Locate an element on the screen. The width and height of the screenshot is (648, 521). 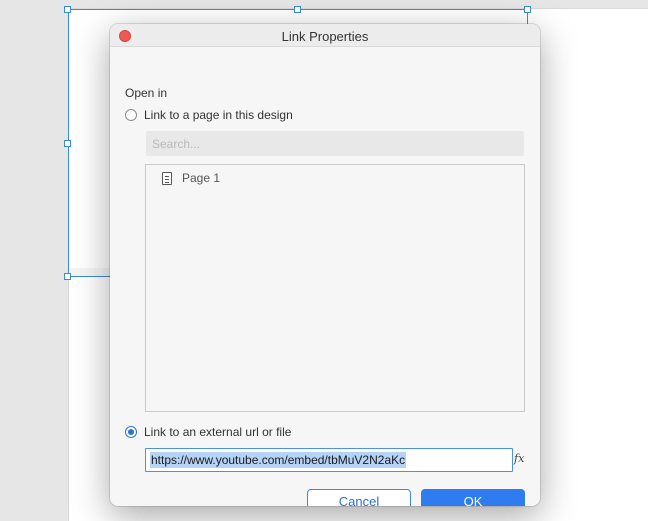
dialog-titlebar: Link Properties is located at coordinates (325, 35).